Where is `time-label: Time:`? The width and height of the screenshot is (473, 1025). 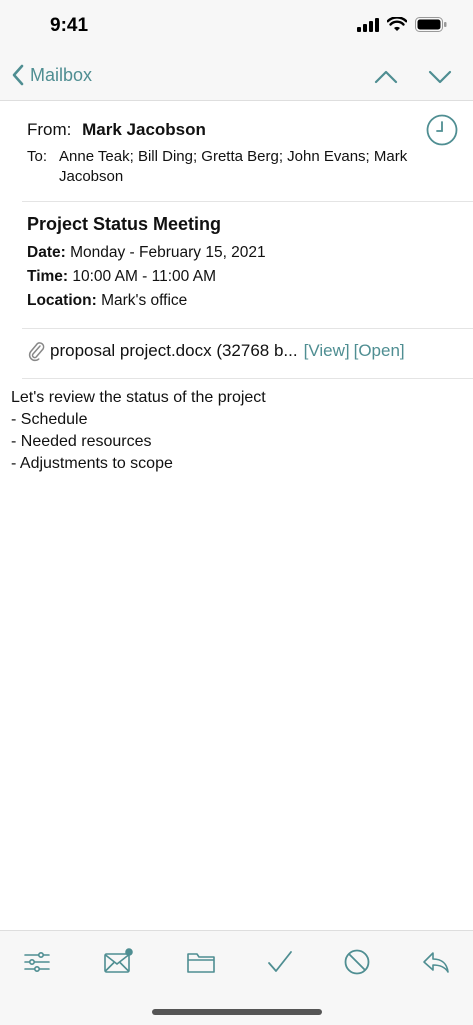 time-label: Time: is located at coordinates (48, 276).